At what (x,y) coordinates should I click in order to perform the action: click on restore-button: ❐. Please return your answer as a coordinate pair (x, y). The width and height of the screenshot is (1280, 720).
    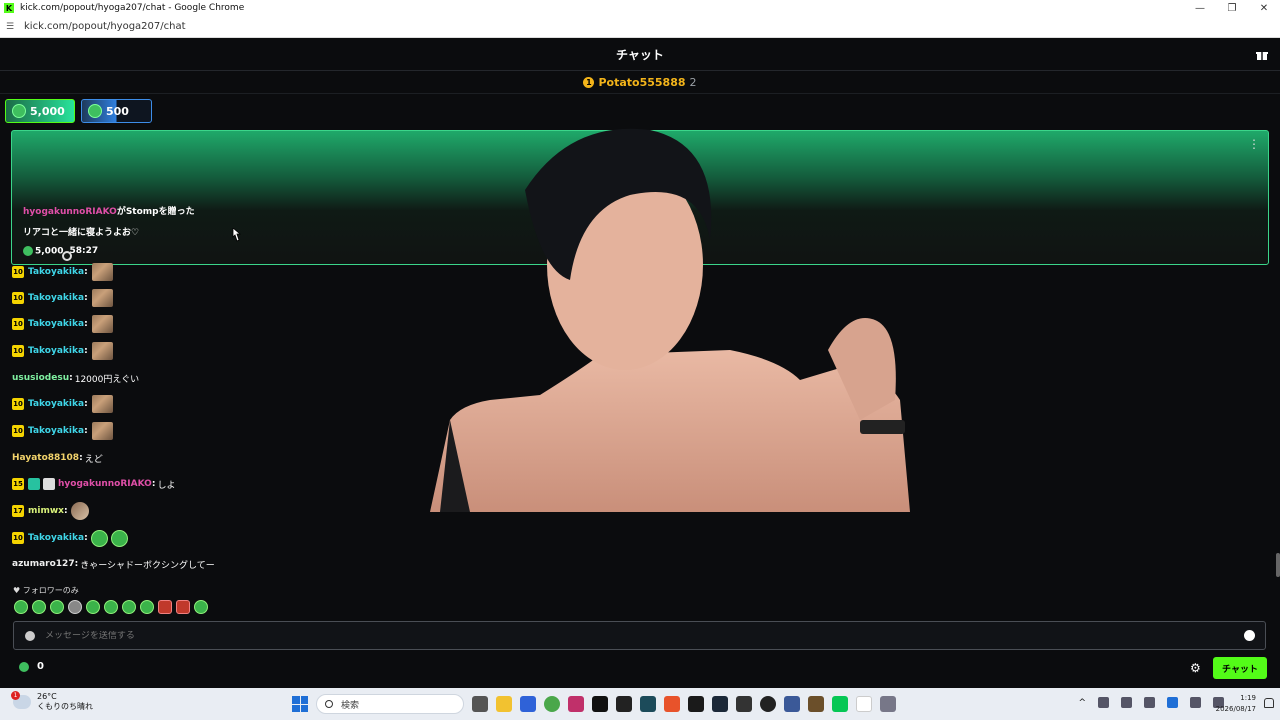
    Looking at the image, I should click on (1232, 8).